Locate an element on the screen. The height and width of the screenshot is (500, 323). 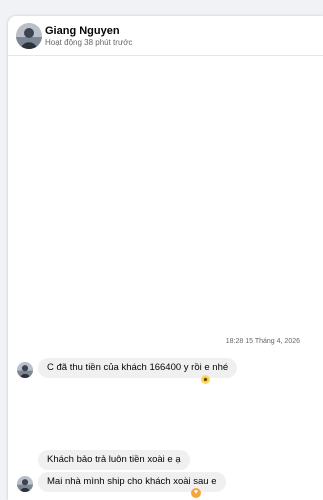
sunflower-reaction-icon is located at coordinates (205, 379).